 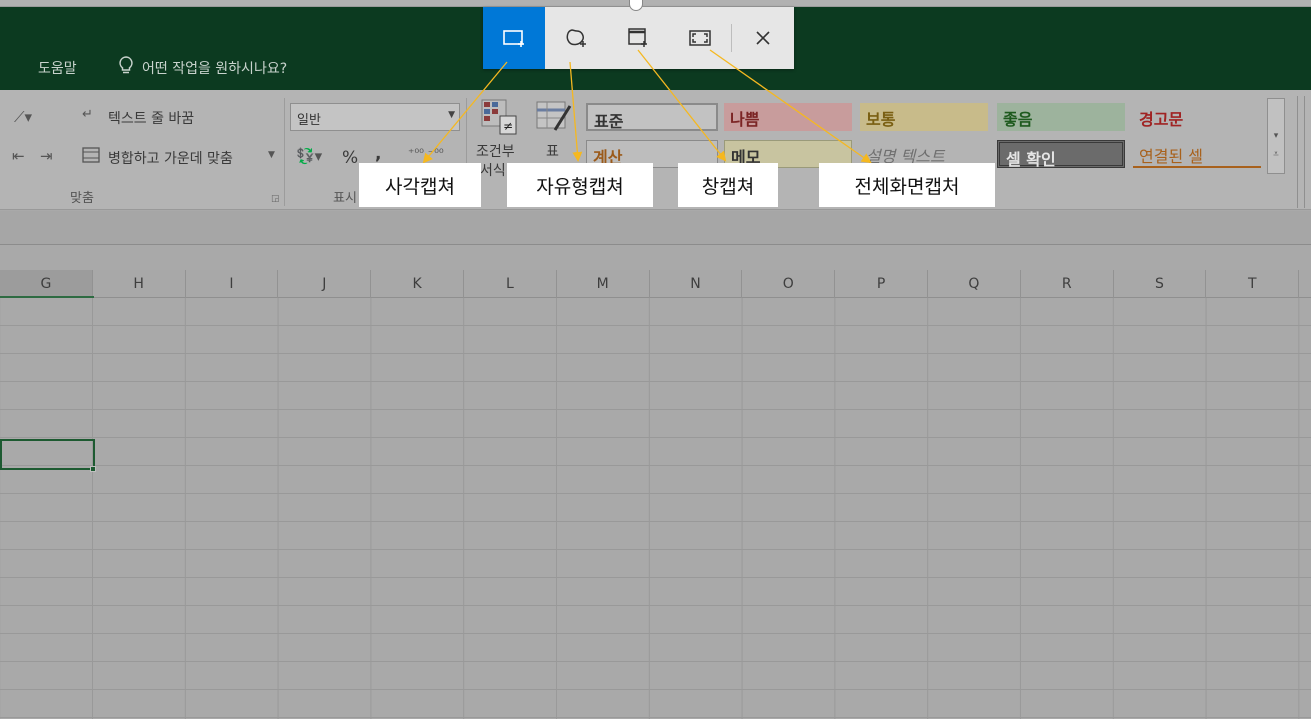 I want to click on fill-handle, so click(x=93, y=469).